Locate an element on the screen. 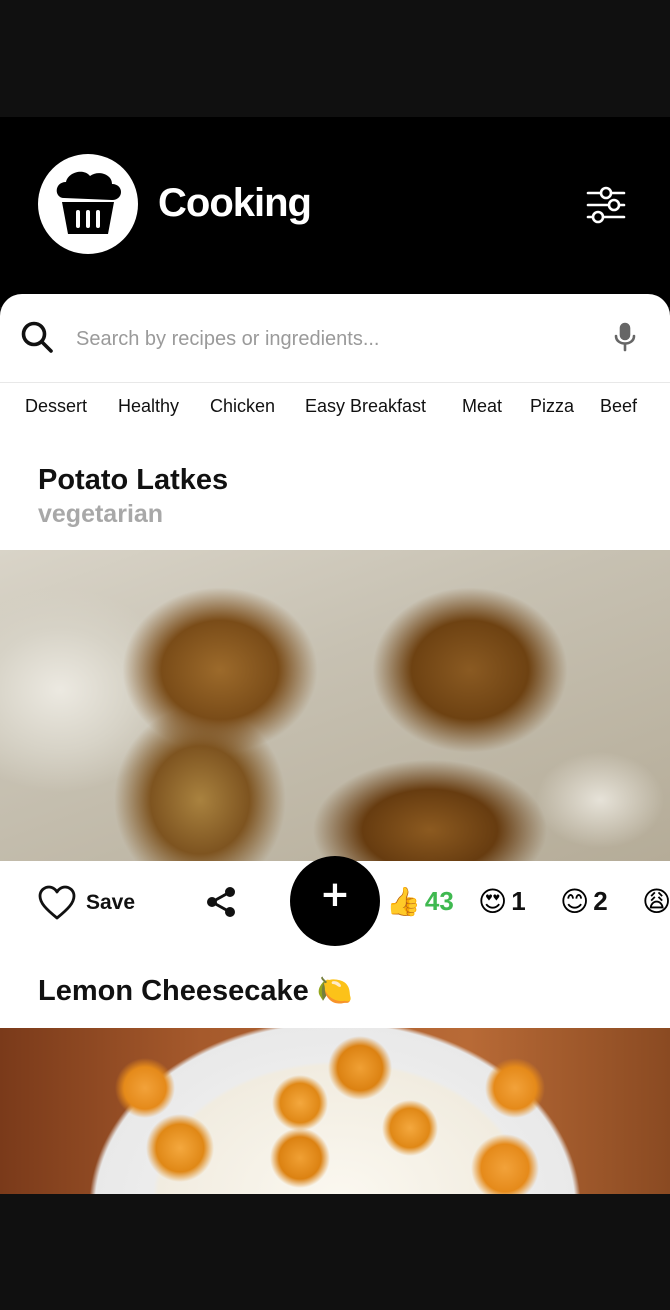 This screenshot has height=1310, width=670. sliders-icon is located at coordinates (606, 205).